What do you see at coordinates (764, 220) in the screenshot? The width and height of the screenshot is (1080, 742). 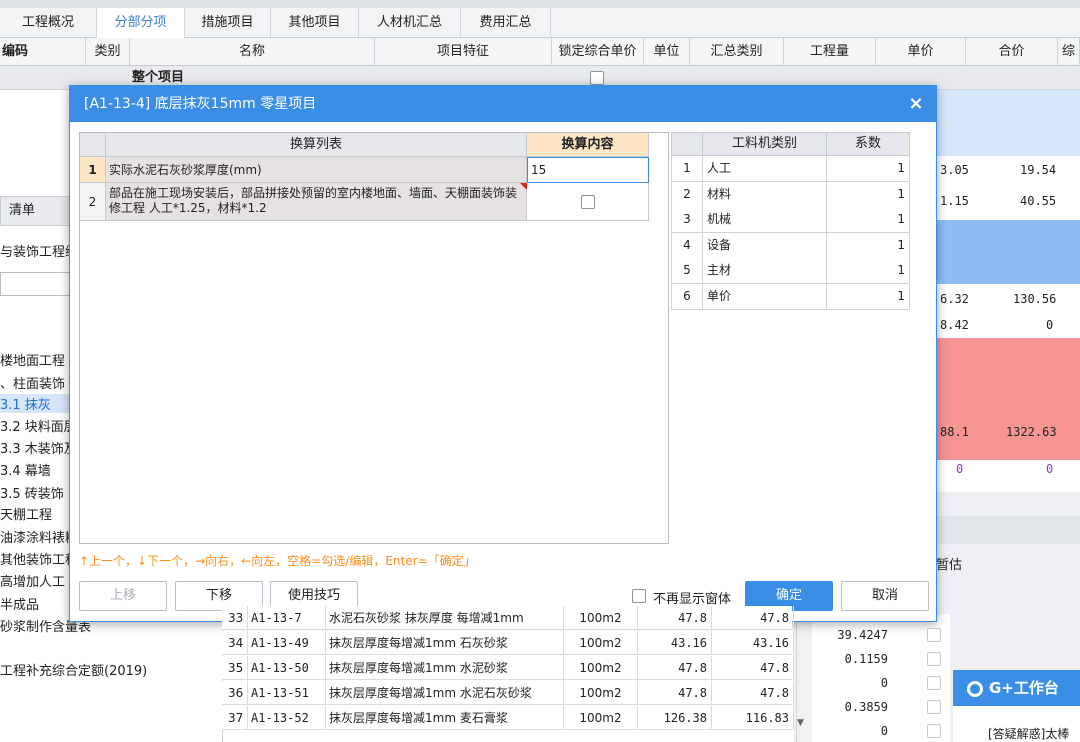 I see `category-cell: 机械` at bounding box center [764, 220].